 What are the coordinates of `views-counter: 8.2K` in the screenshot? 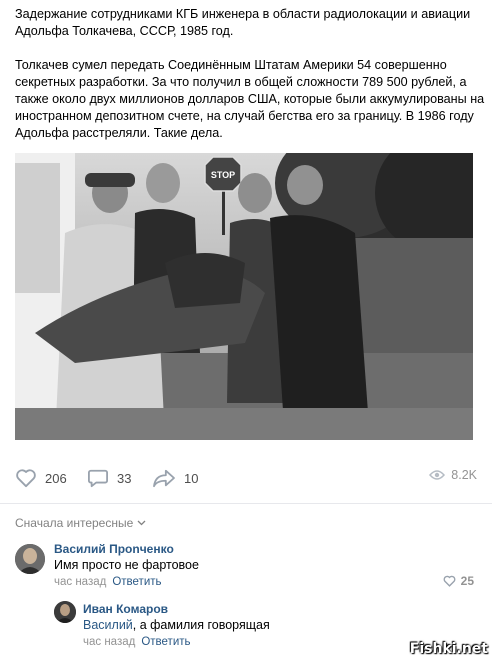 It's located at (453, 475).